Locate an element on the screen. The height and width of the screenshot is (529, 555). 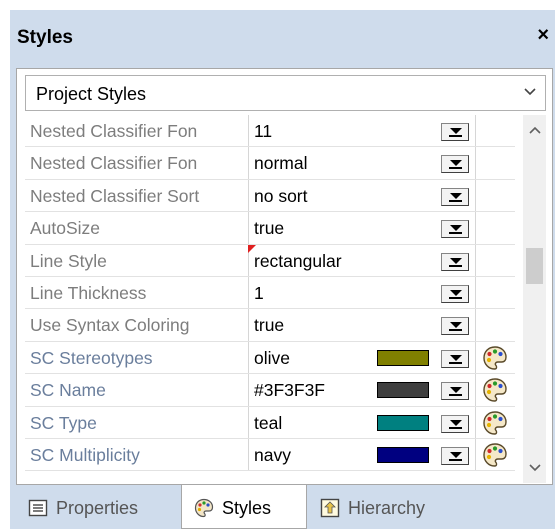
property-name: SC Stereotypes is located at coordinates (91, 357).